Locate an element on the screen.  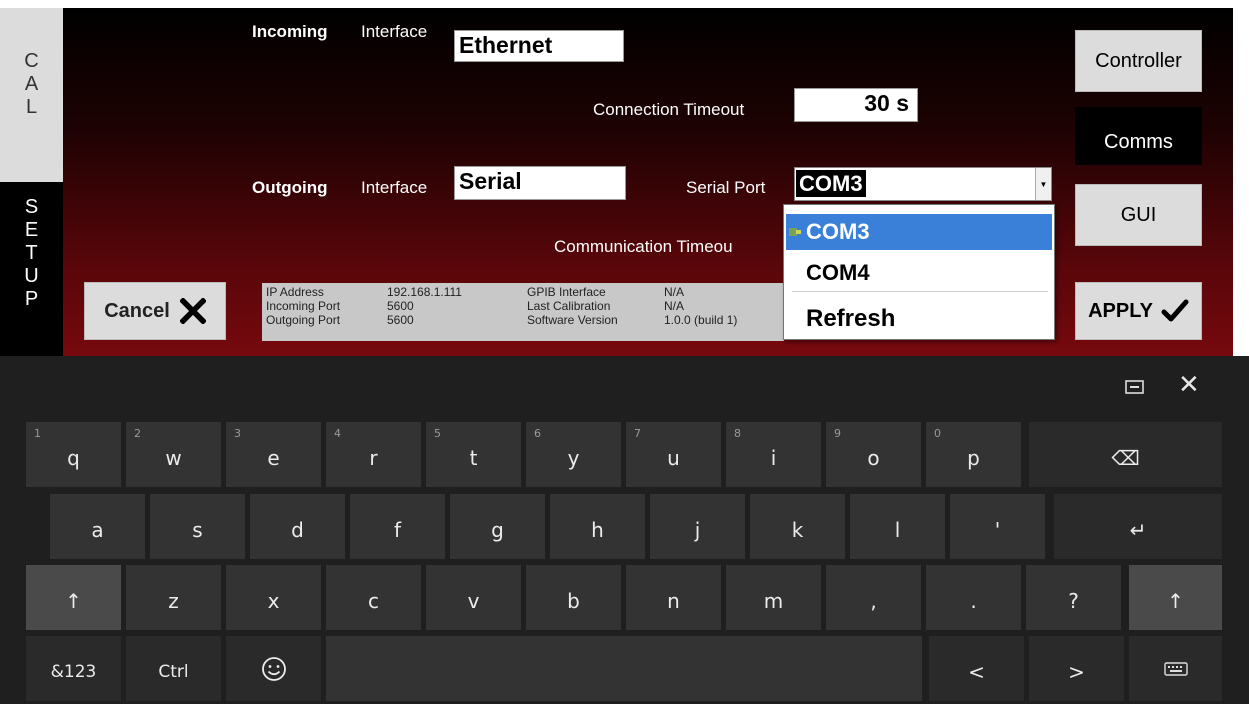
arrow-right-key: > is located at coordinates (1076, 668).